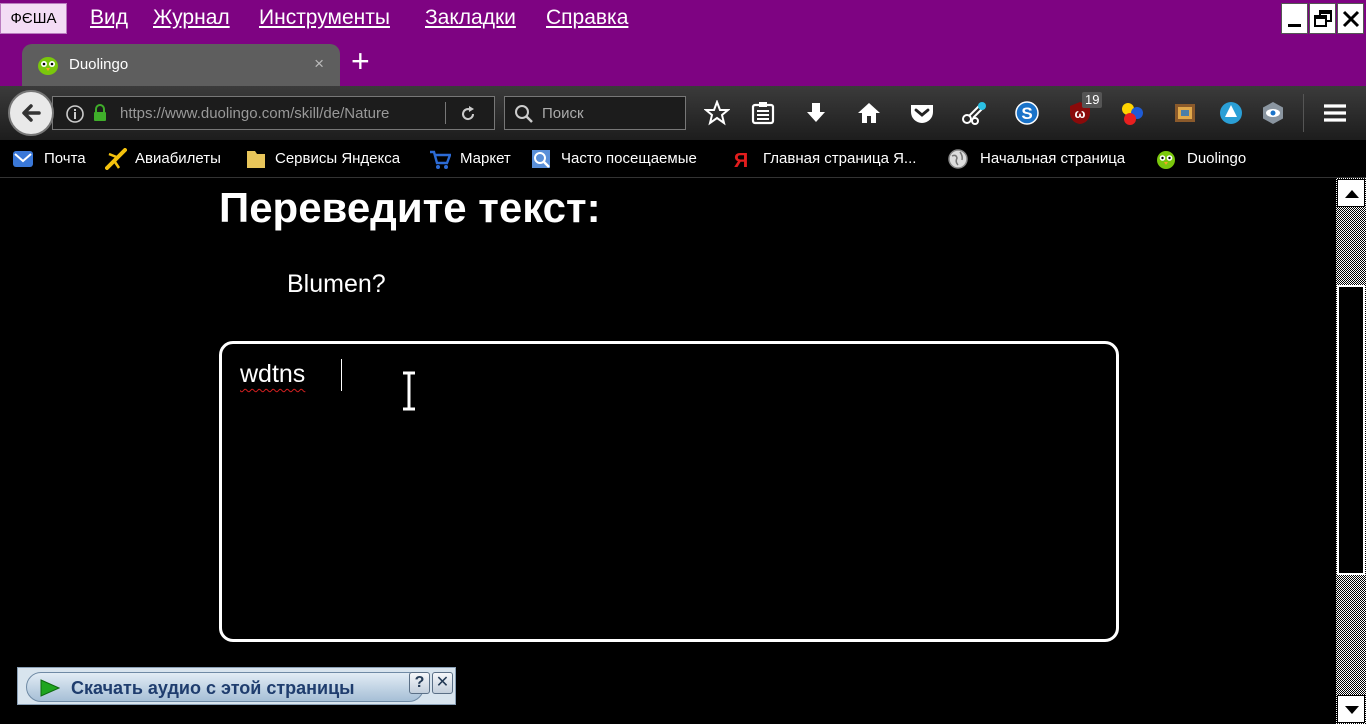  What do you see at coordinates (922, 113) in the screenshot?
I see `pocket-icon` at bounding box center [922, 113].